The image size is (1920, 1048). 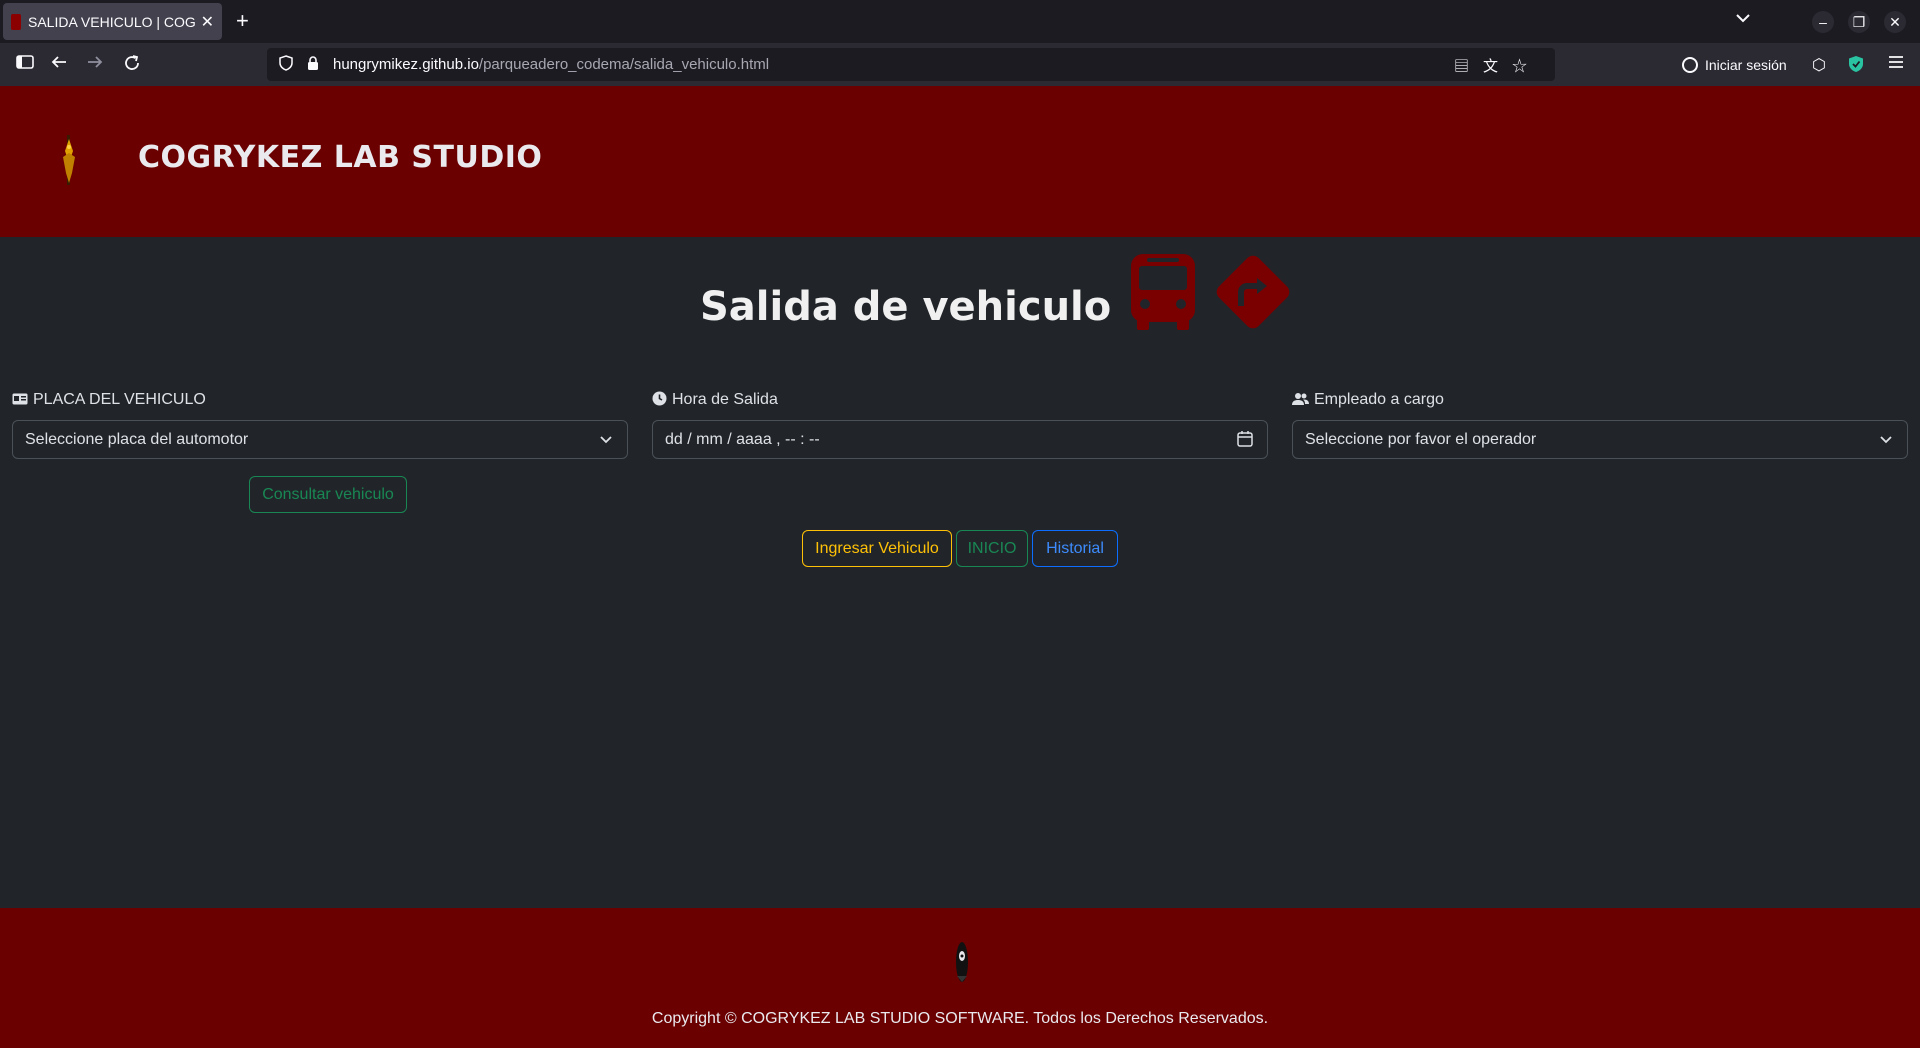 I want to click on sidebar-toggle-icon, so click(x=25, y=64).